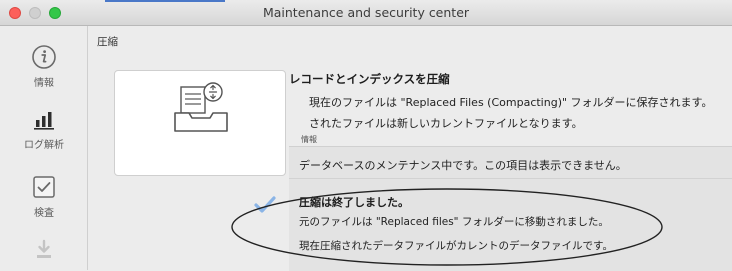 The image size is (732, 271). I want to click on sidebar-item-info: 情報, so click(44, 66).